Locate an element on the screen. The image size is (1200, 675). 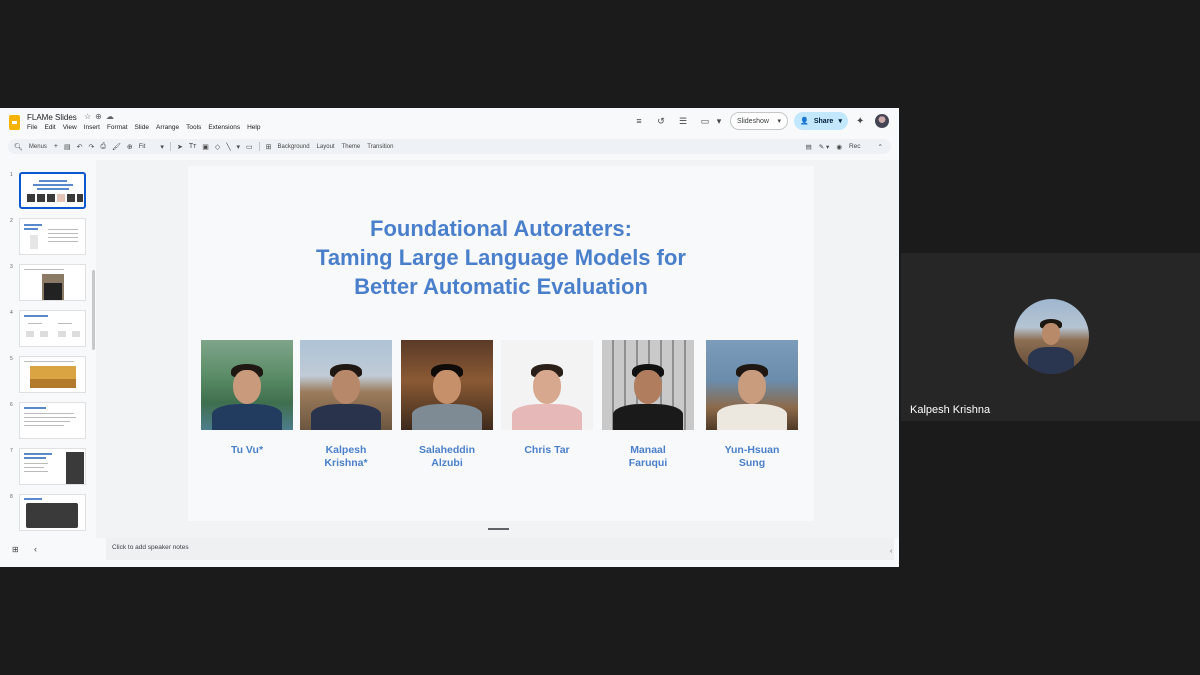
move-icon: ⊕ is located at coordinates (100, 116).